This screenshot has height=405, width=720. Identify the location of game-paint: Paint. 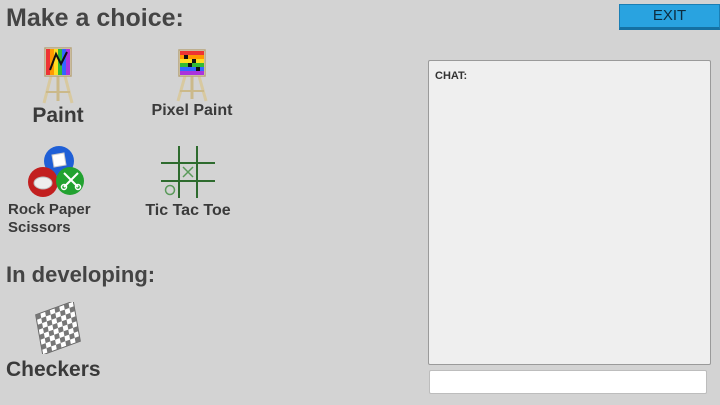
(58, 88).